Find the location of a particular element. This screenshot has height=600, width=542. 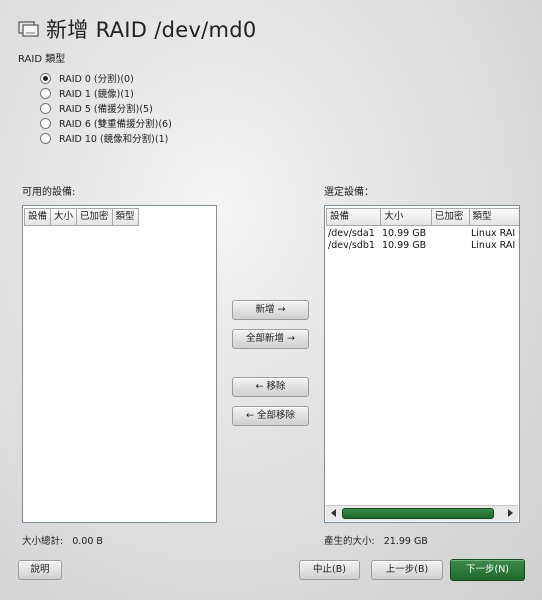

resulting-size-label: 產生的大小: is located at coordinates (349, 541).